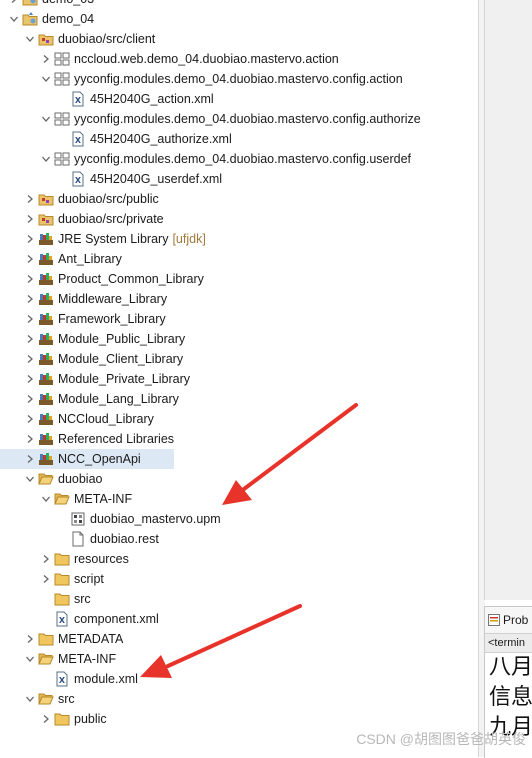 This screenshot has width=532, height=758. What do you see at coordinates (516, 620) in the screenshot?
I see `tab-problems-label: Prob` at bounding box center [516, 620].